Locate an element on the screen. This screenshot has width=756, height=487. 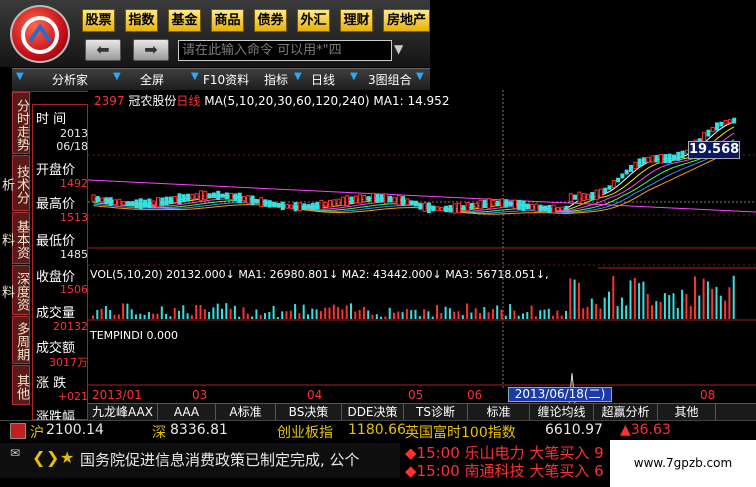
tab-other: 其他 is located at coordinates (687, 412).